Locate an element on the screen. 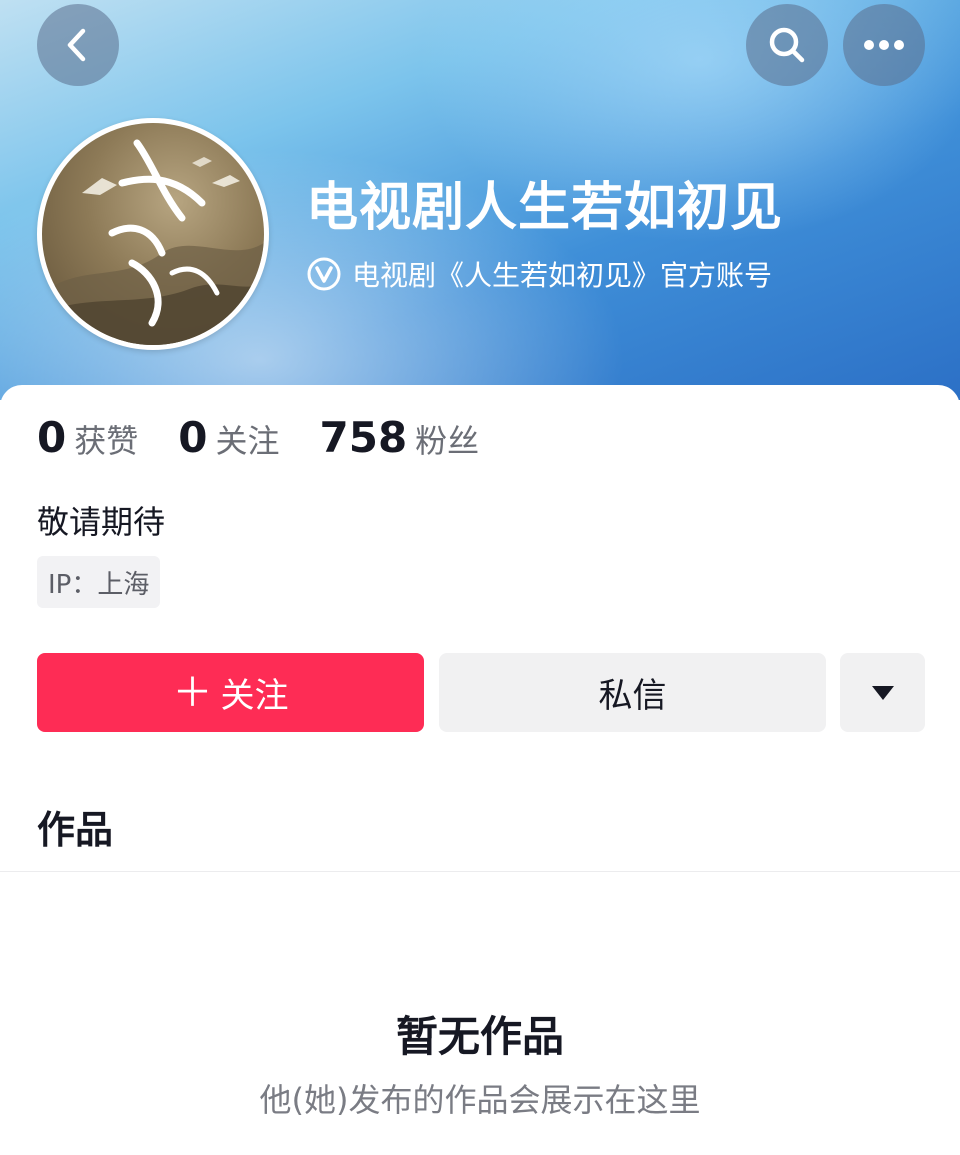 This screenshot has width=960, height=1155. stat-following-label: 关注 is located at coordinates (247, 441).